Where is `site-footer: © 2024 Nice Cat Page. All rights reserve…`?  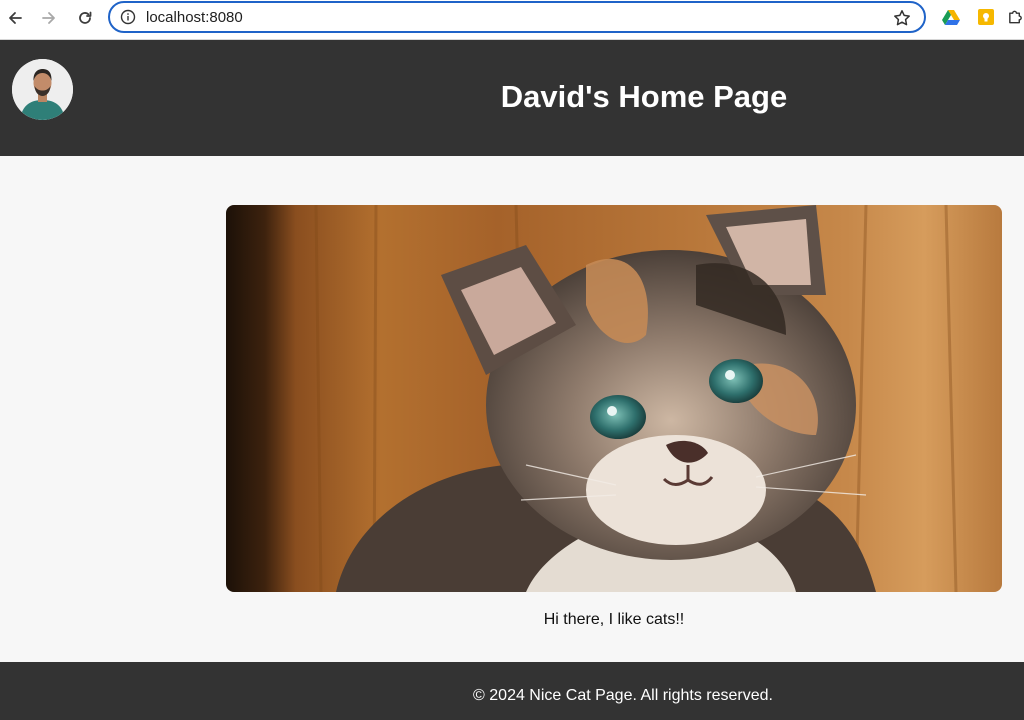
site-footer: © 2024 Nice Cat Page. All rights reserve… is located at coordinates (512, 691).